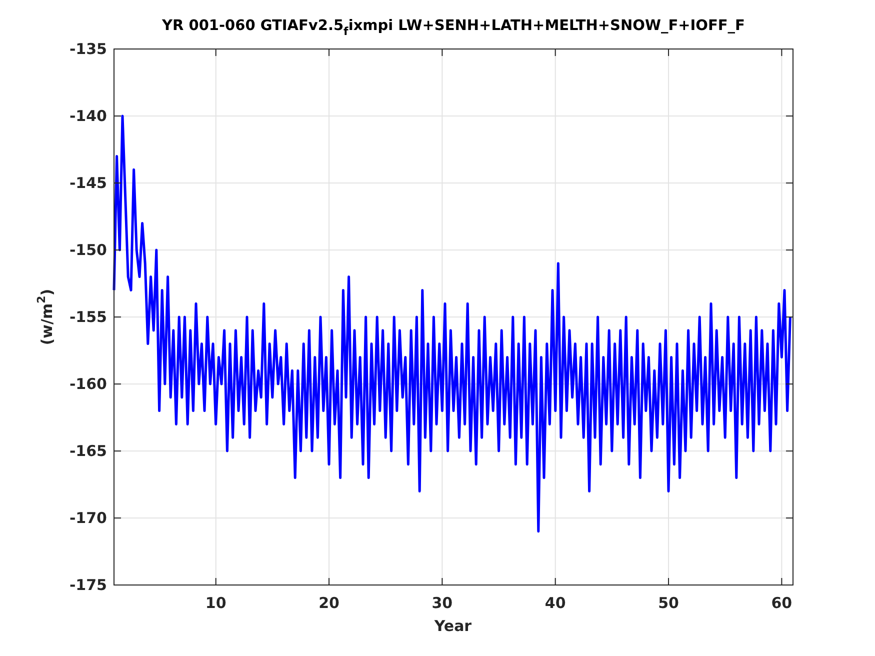 The image size is (875, 656). Describe the element at coordinates (215, 603) in the screenshot. I see `tick-label: 10` at that location.